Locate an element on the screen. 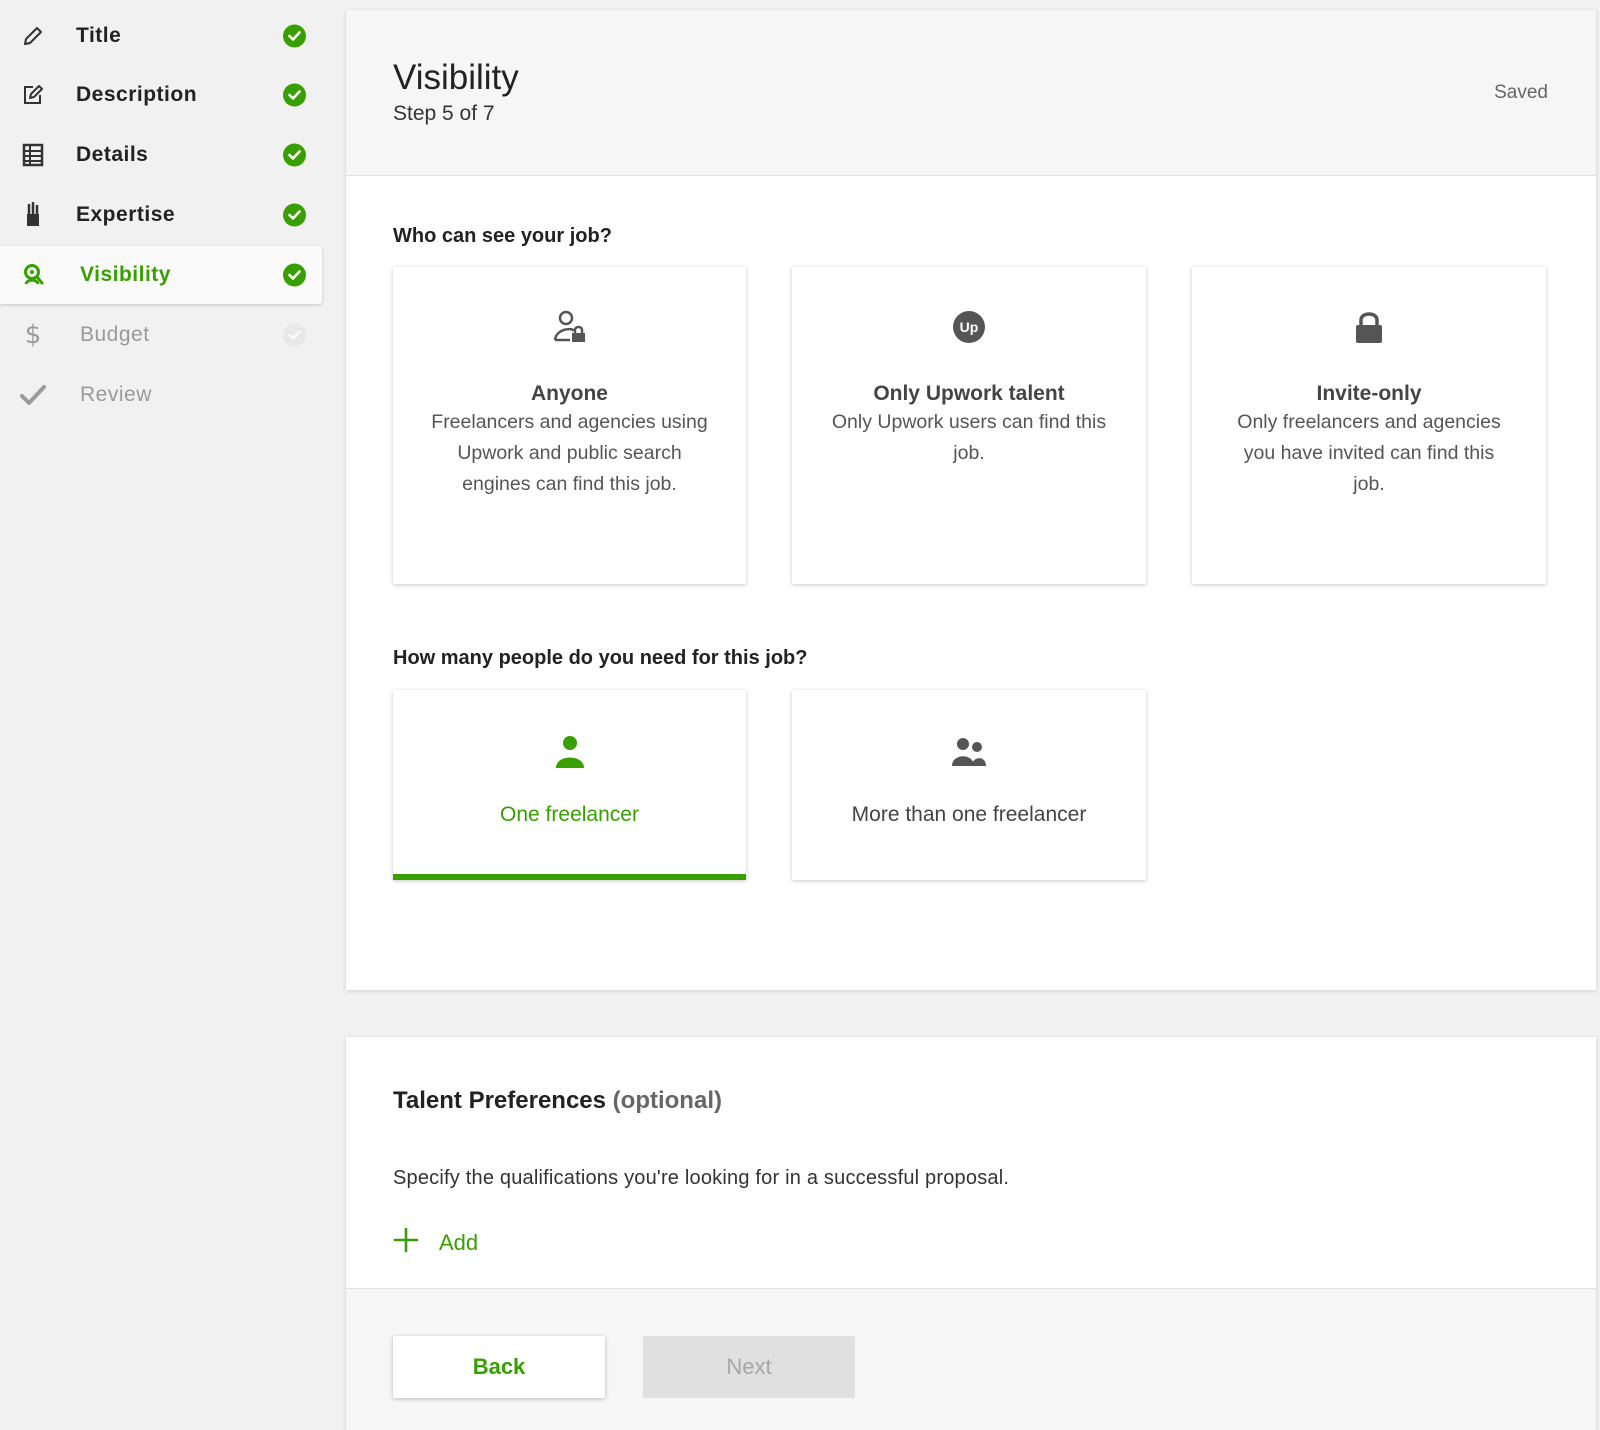 The width and height of the screenshot is (1600, 1430). selected-indicator is located at coordinates (569, 877).